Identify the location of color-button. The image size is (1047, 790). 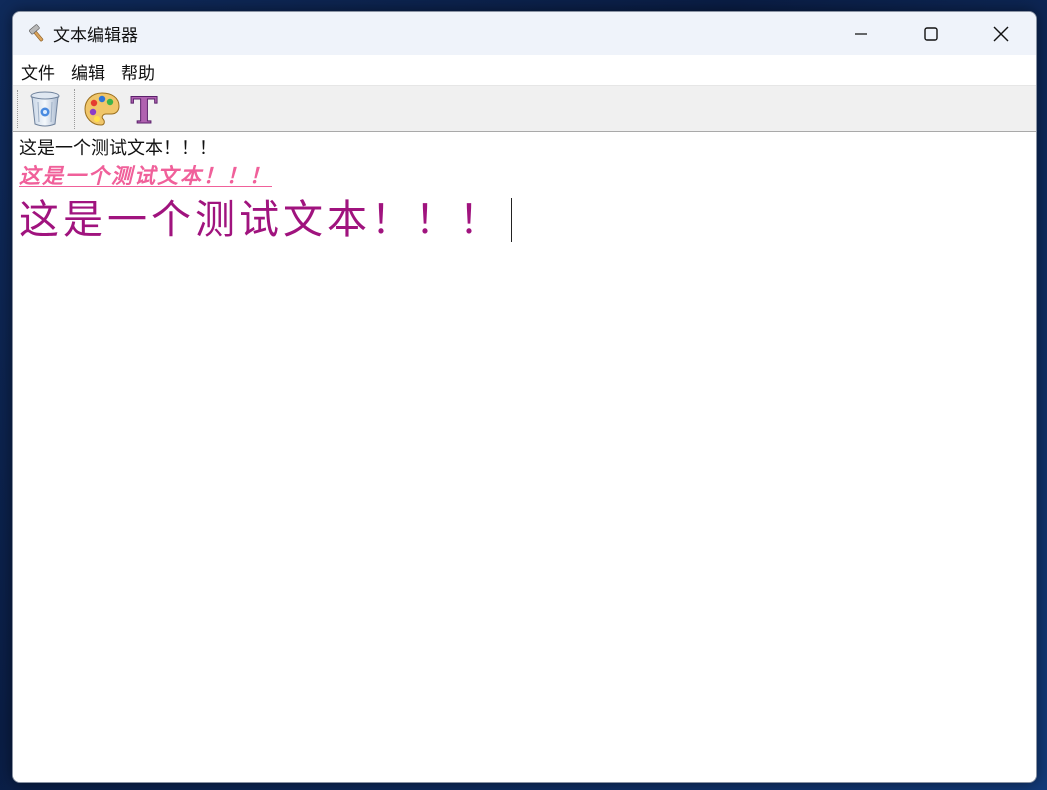
(102, 109).